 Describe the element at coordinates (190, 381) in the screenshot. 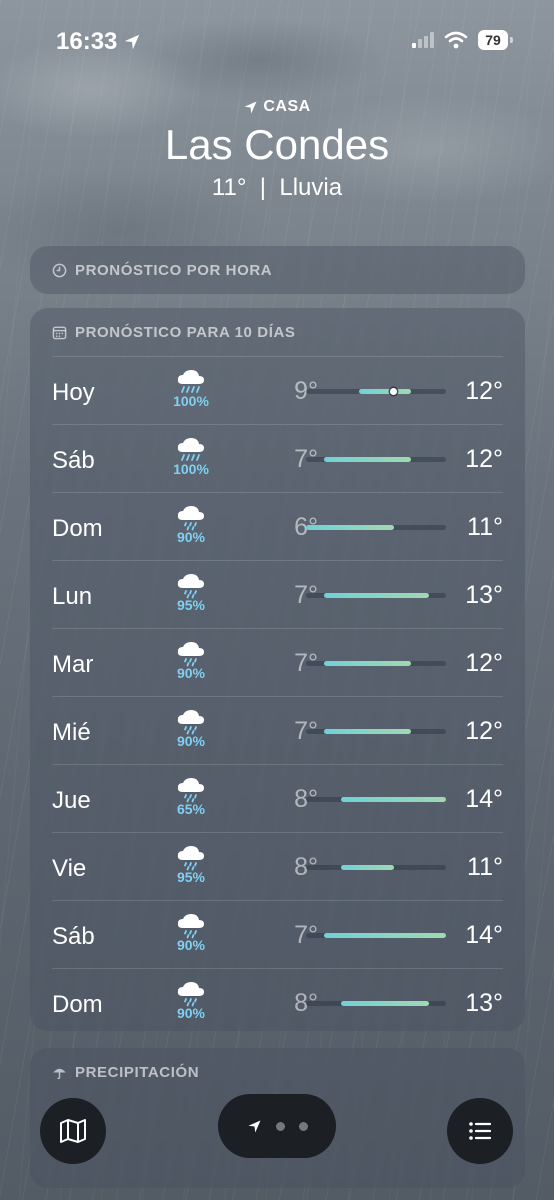

I see `rain-cloud-icon` at that location.